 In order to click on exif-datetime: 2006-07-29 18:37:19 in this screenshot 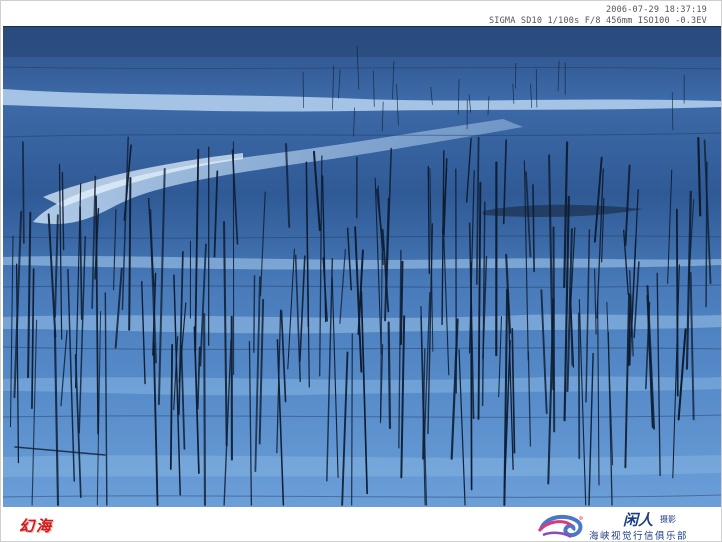, I will do `click(656, 10)`.